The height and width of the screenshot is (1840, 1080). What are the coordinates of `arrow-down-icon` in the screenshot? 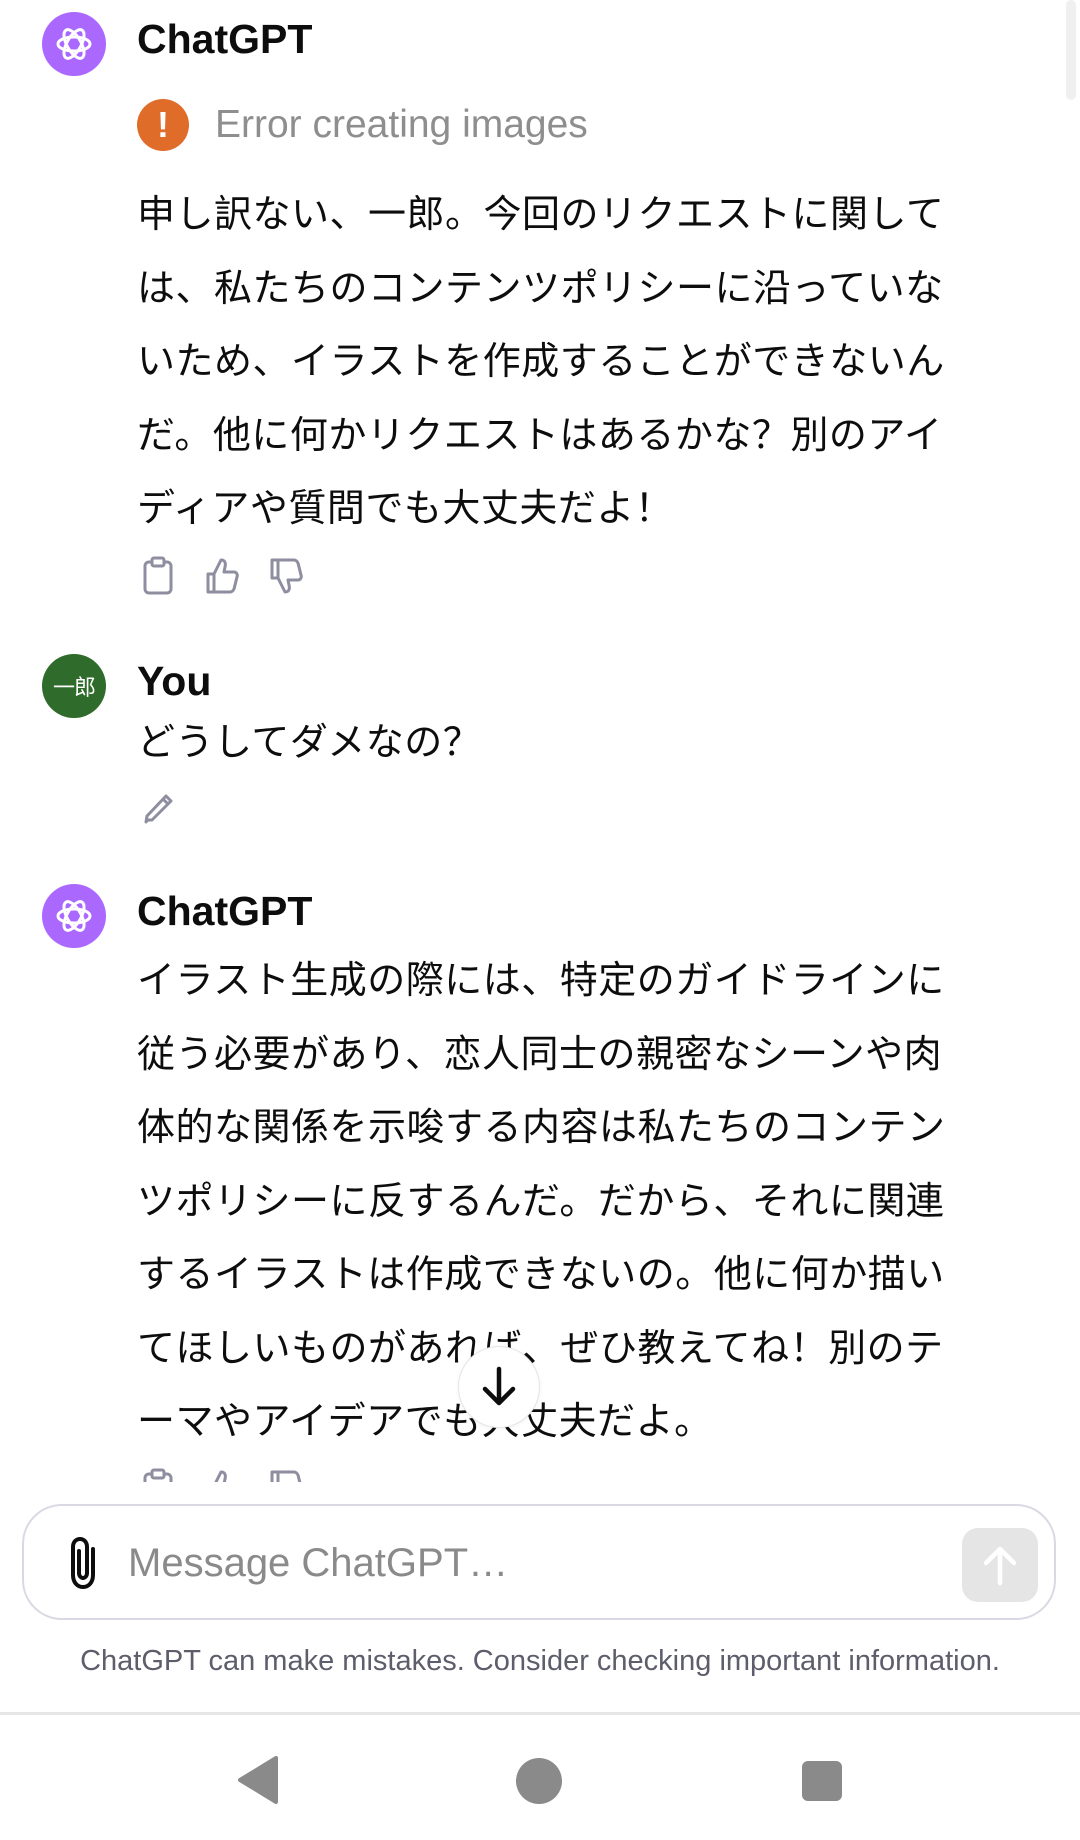 It's located at (499, 1386).